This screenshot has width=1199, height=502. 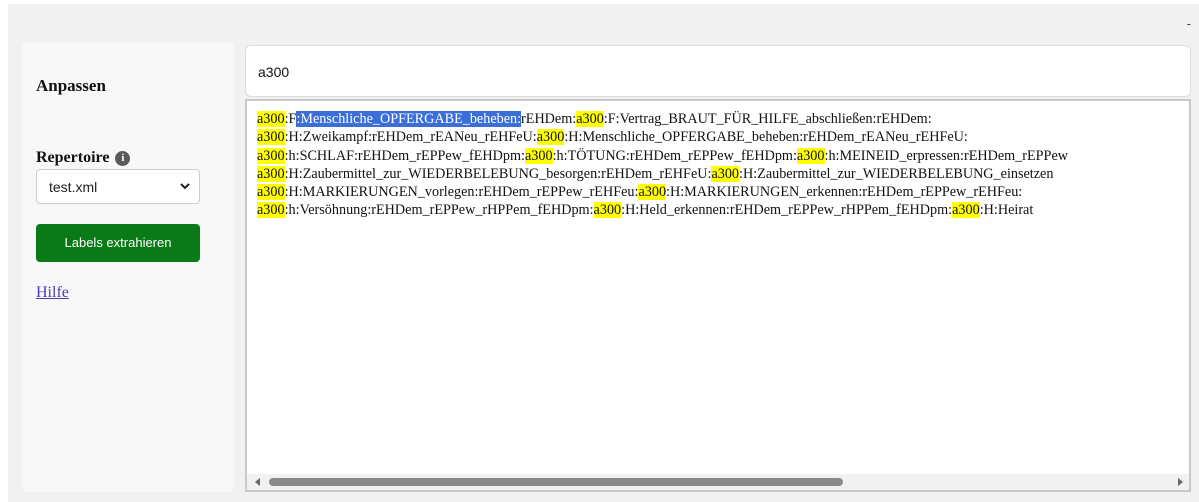 I want to click on scrollbar-thumb, so click(x=556, y=482).